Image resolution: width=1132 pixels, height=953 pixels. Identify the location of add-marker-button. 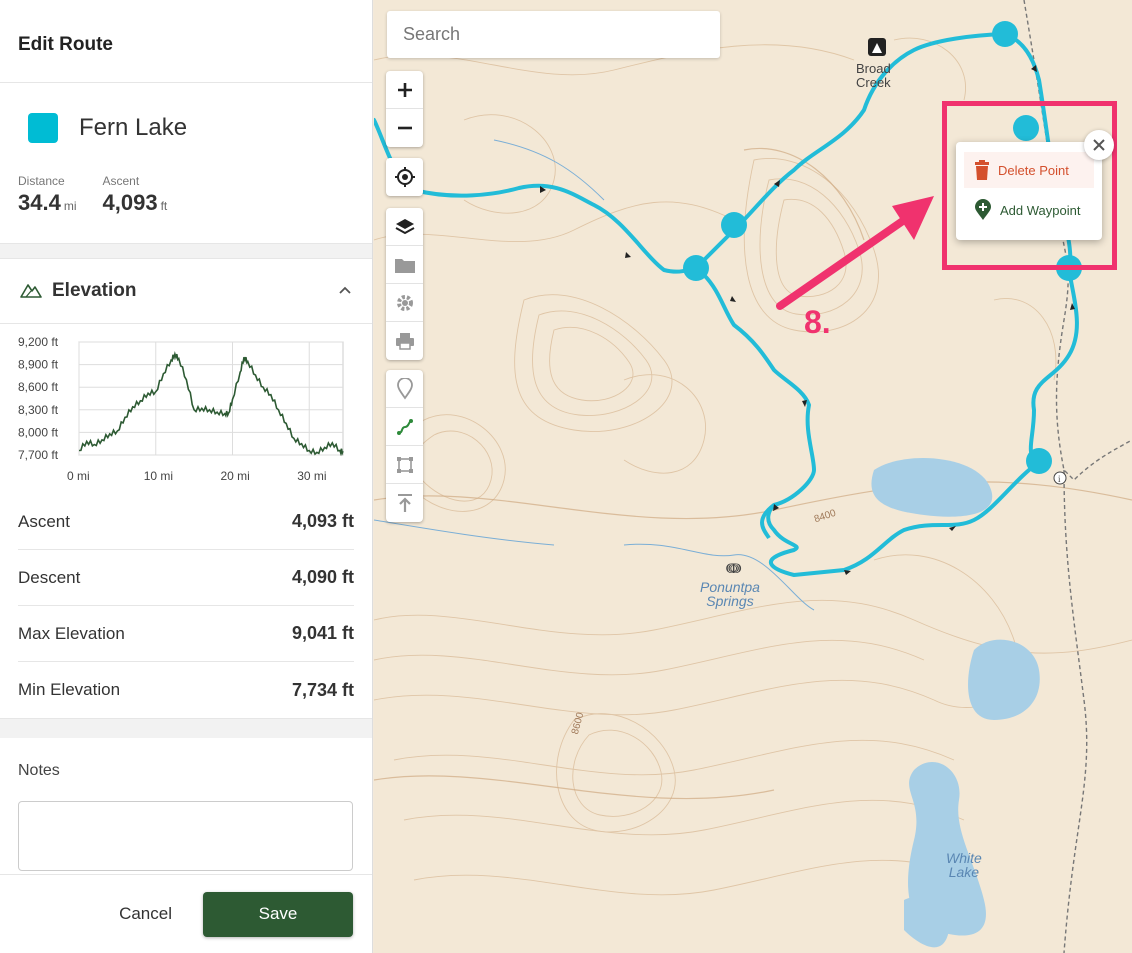
(404, 389).